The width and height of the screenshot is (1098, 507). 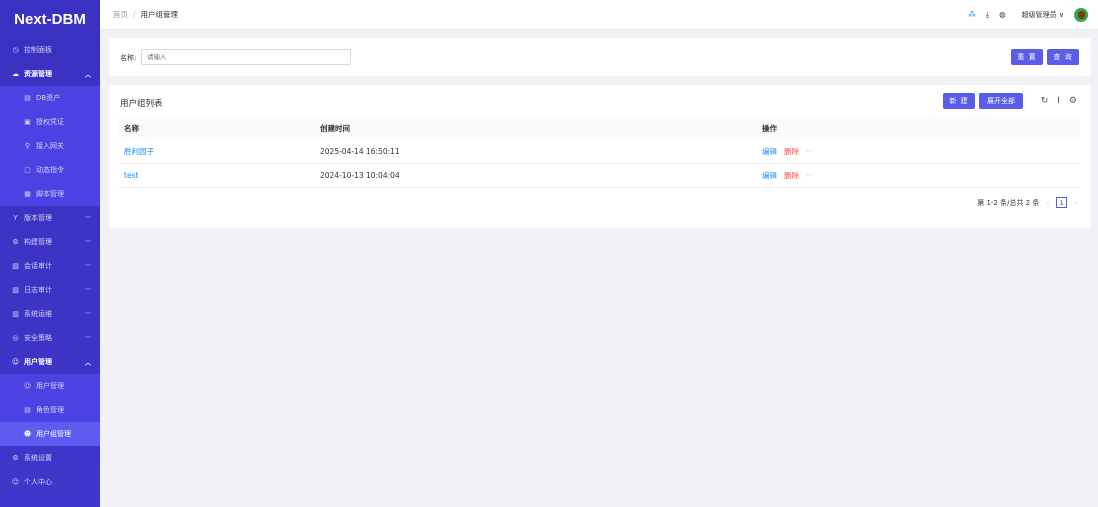 What do you see at coordinates (50, 314) in the screenshot?
I see `sidebar-item-ops: ▥ 系统运维 ﹀` at bounding box center [50, 314].